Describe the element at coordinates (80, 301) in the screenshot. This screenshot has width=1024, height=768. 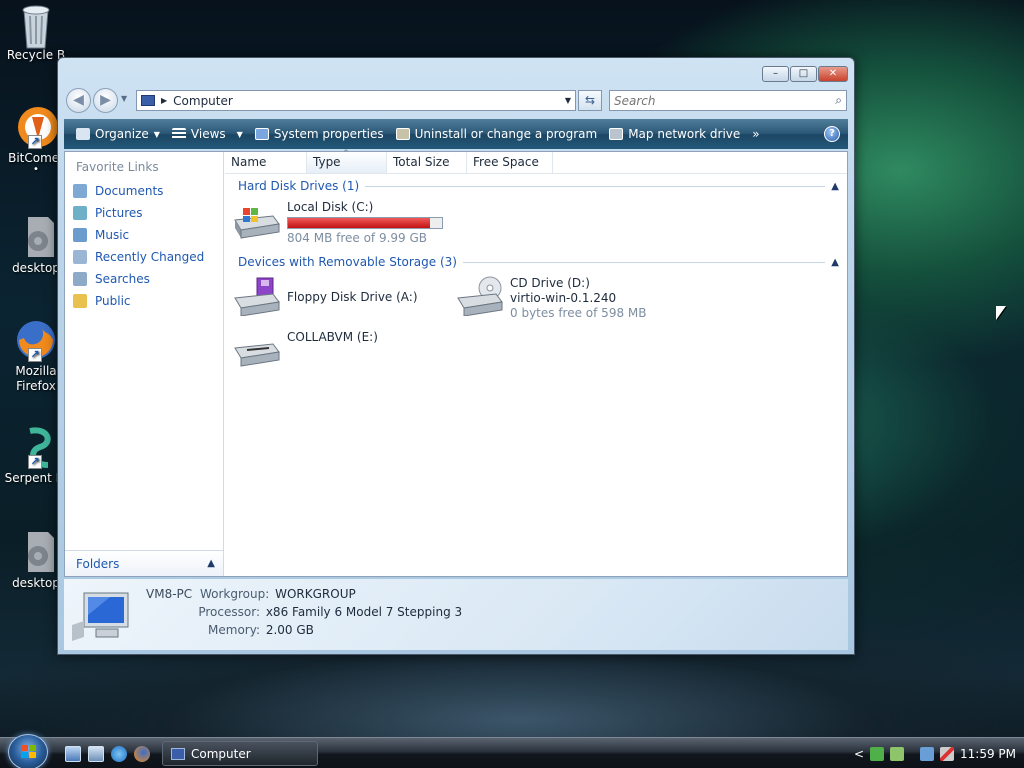
I see `public-folder-icon` at that location.